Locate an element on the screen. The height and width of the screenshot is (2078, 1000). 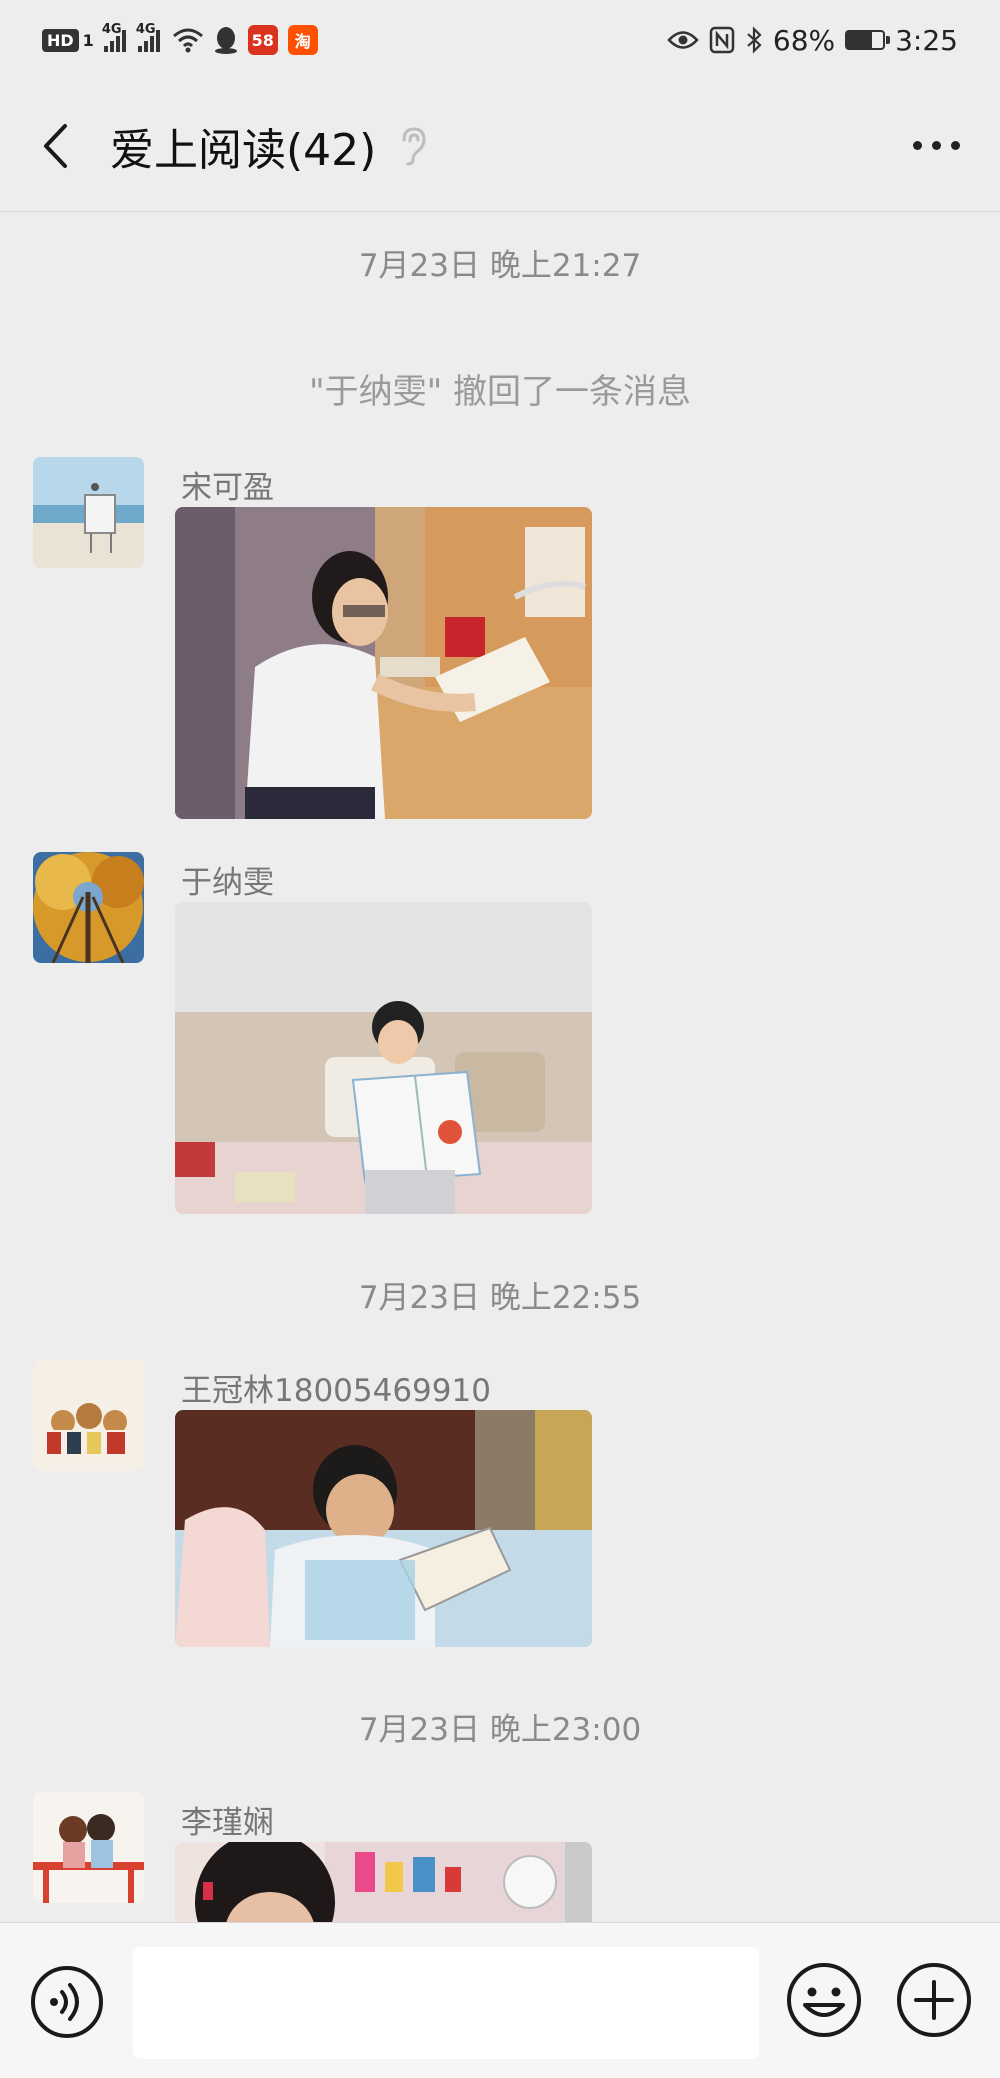
wifi-icon is located at coordinates (187, 40).